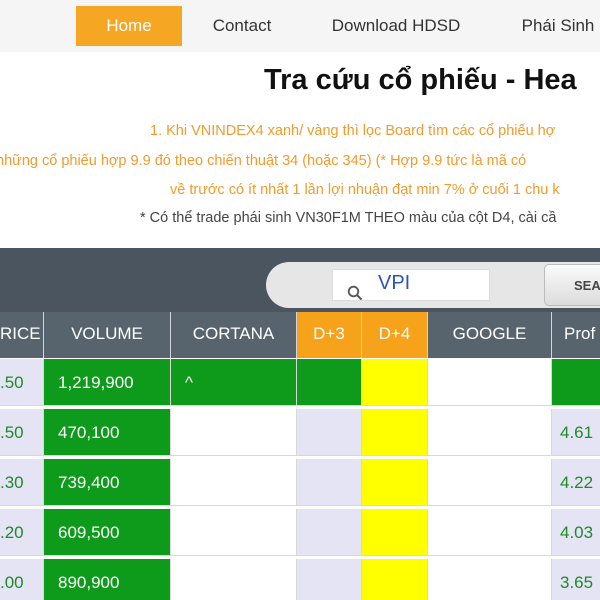 The height and width of the screenshot is (600, 600). I want to click on col-header-price: RICE, so click(22, 335).